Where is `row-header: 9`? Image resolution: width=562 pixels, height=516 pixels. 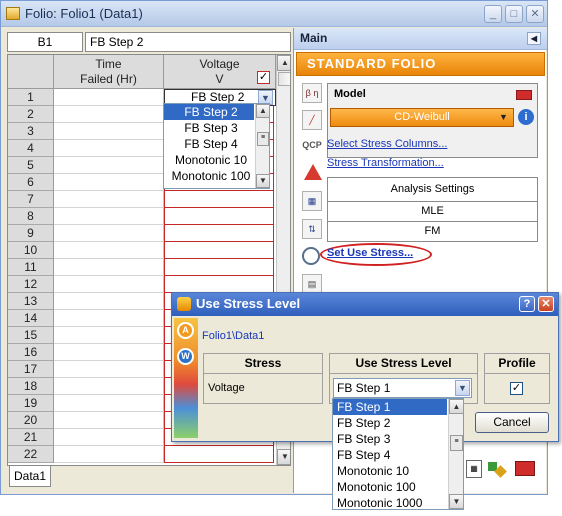 row-header: 9 is located at coordinates (31, 233).